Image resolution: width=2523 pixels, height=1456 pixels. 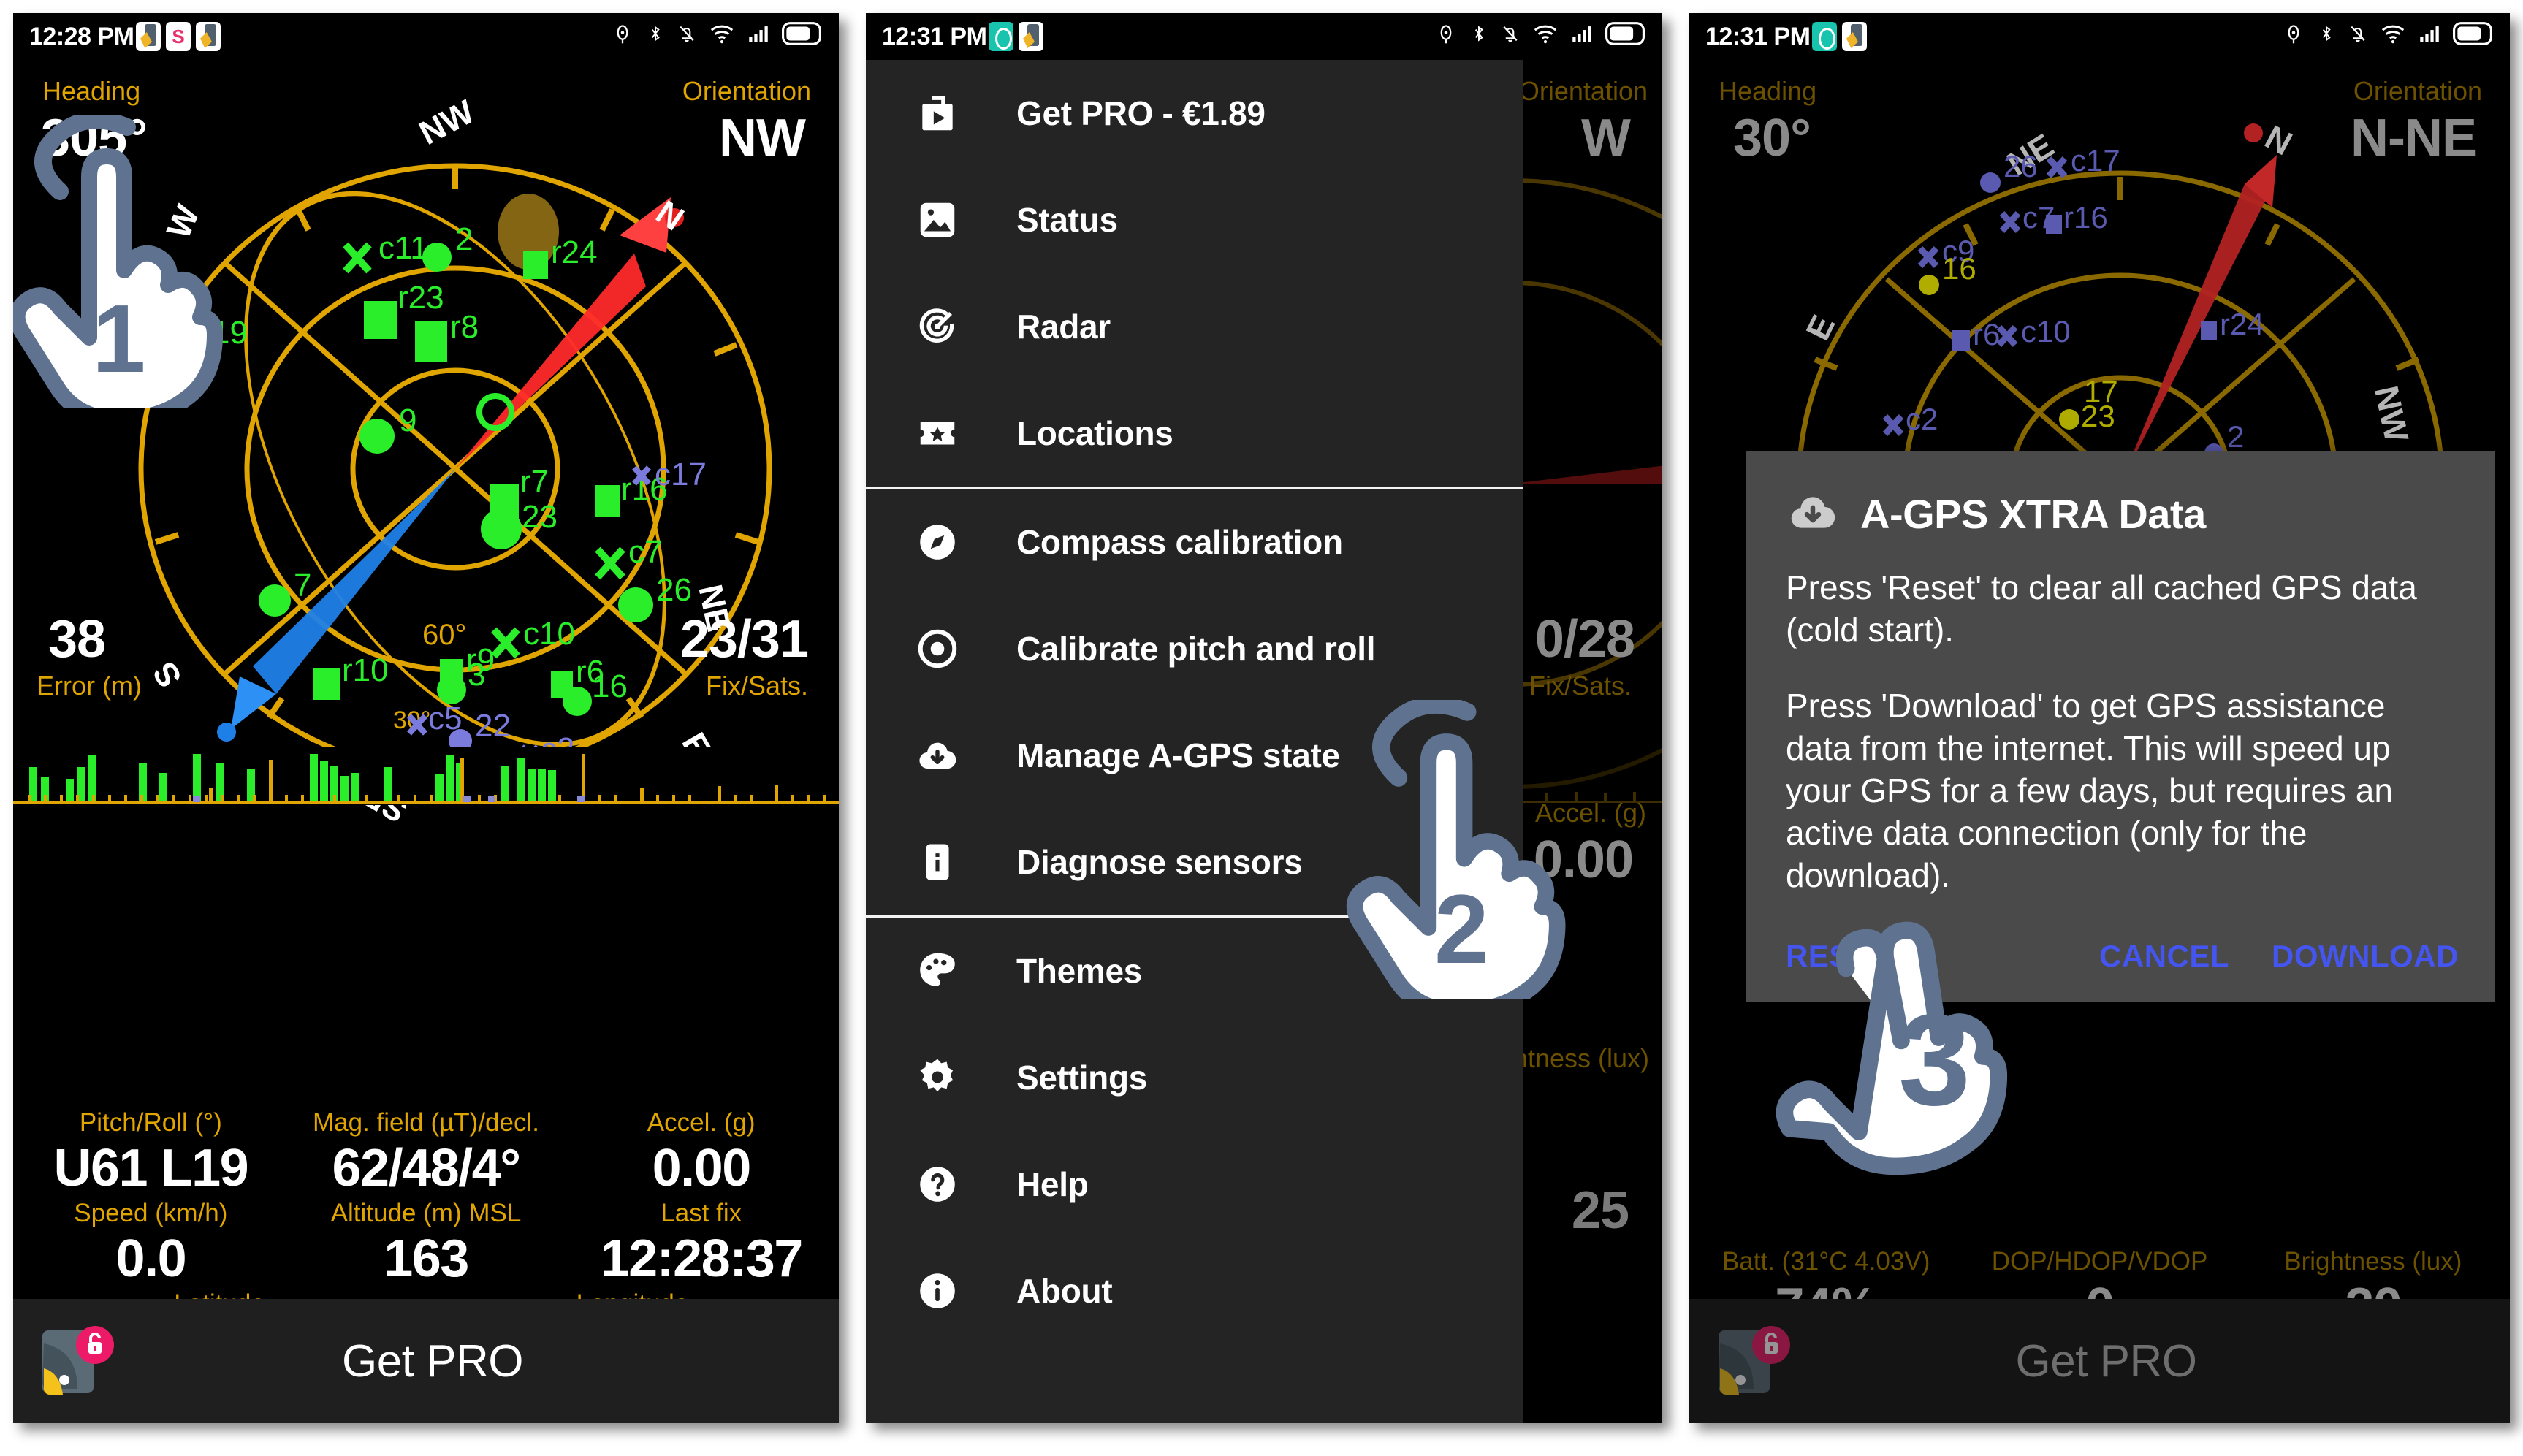 What do you see at coordinates (183, 221) in the screenshot?
I see `svg-text: W` at bounding box center [183, 221].